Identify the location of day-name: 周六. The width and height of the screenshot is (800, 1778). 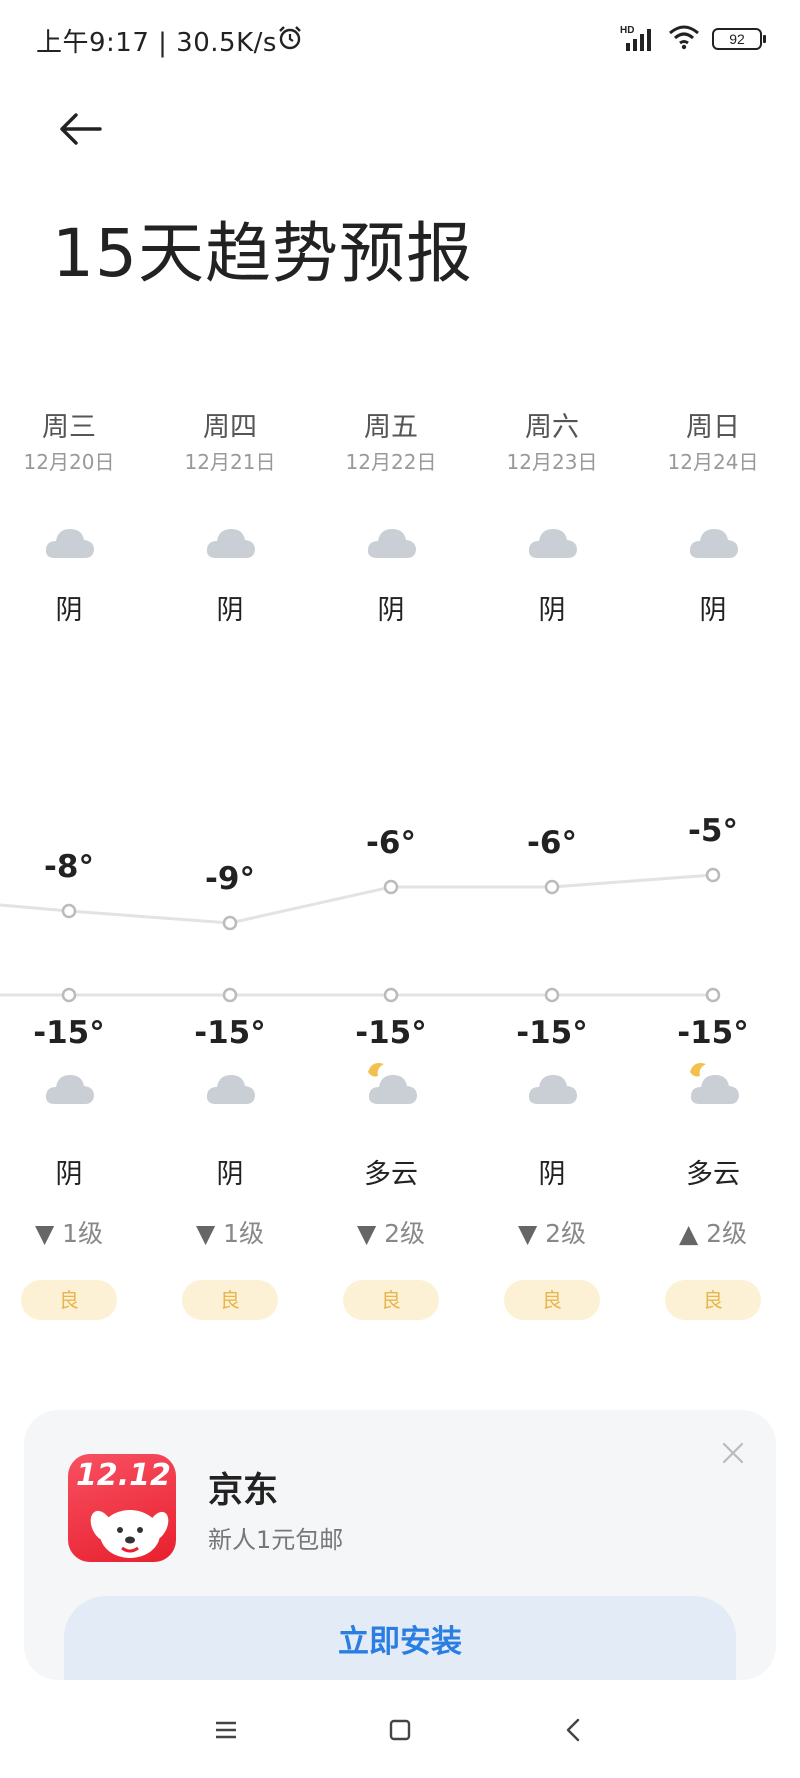
(552, 427).